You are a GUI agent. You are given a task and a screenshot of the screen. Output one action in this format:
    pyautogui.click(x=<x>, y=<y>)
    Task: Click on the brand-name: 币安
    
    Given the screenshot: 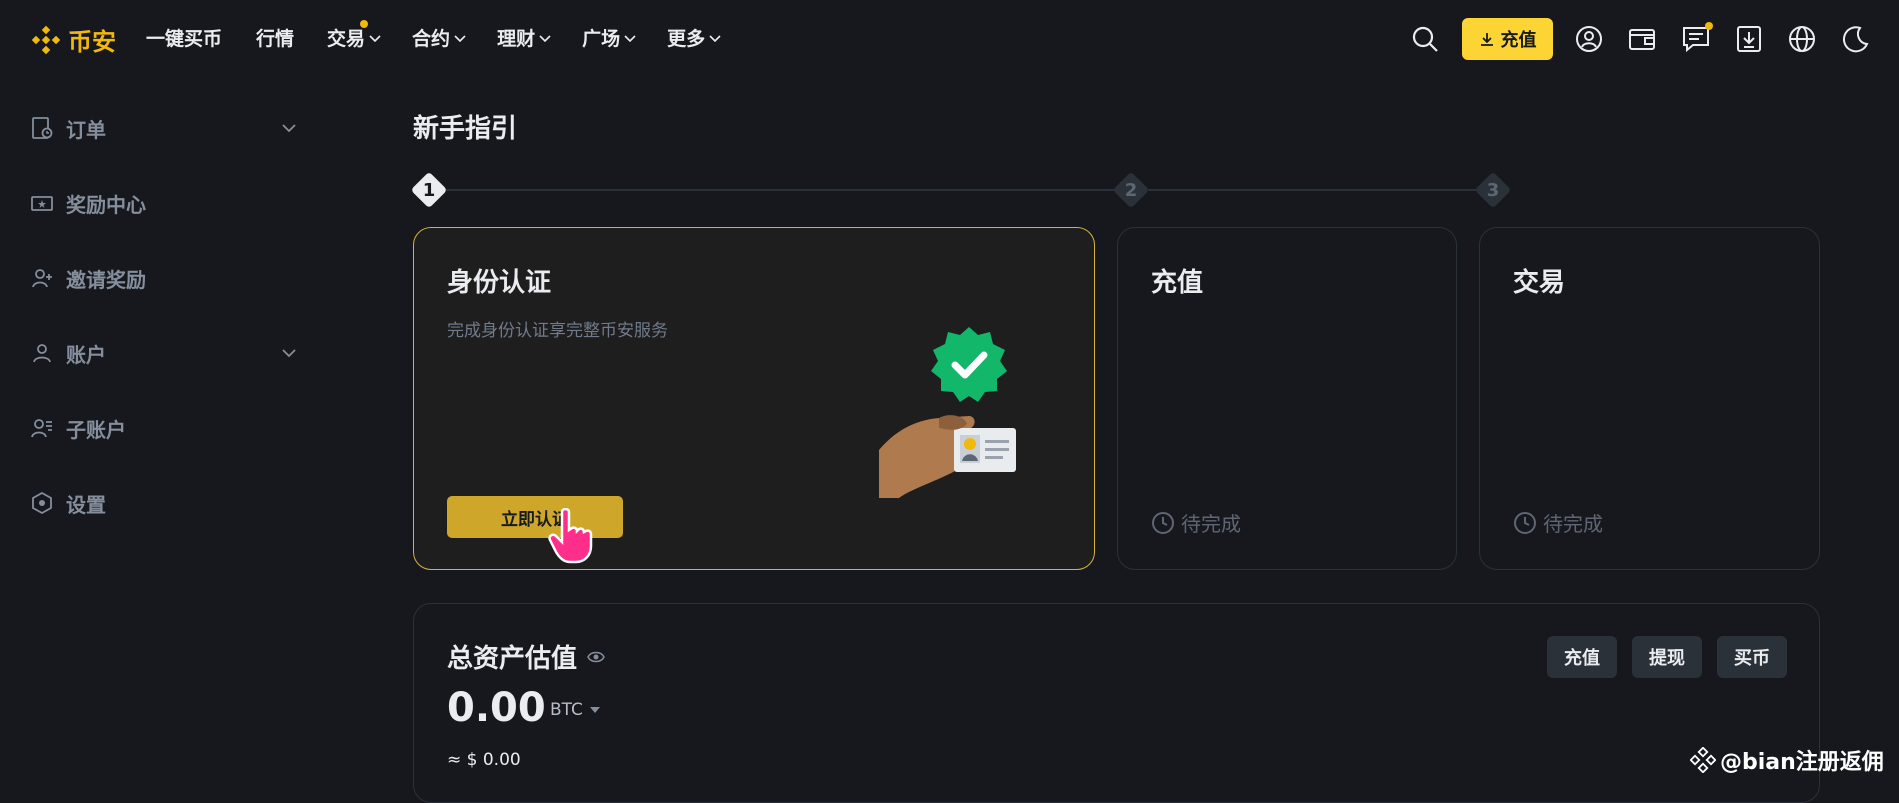 What is the action you would take?
    pyautogui.click(x=92, y=42)
    